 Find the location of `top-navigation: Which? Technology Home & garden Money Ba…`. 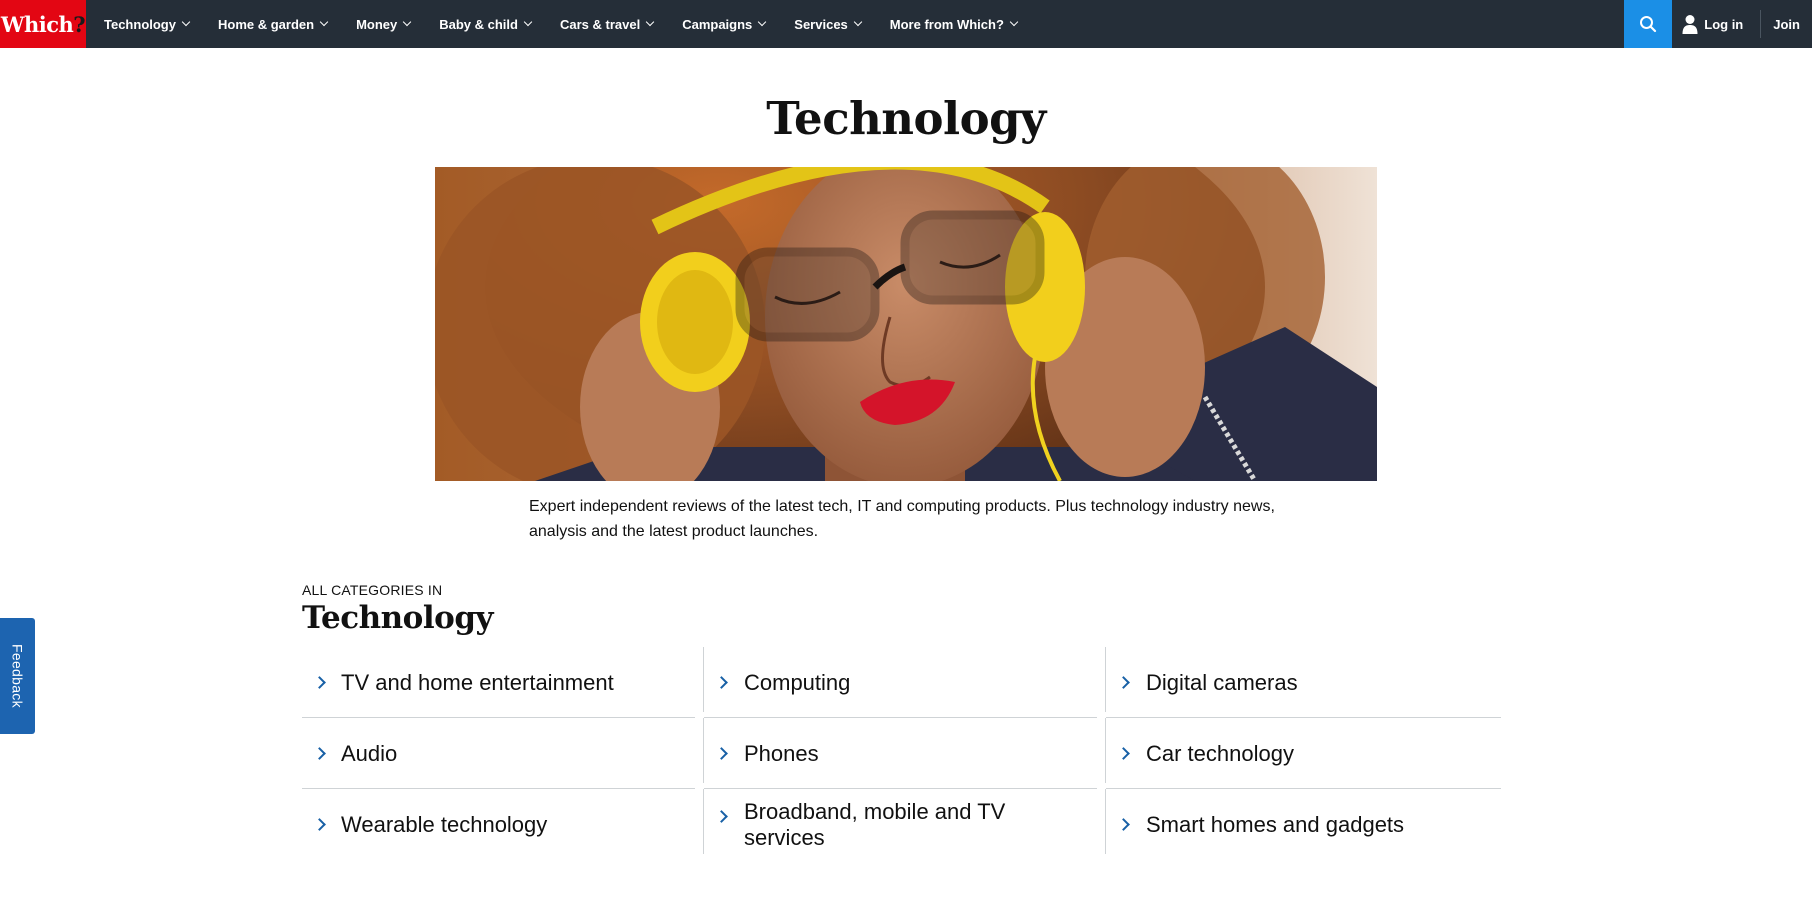

top-navigation: Which? Technology Home & garden Money Ba… is located at coordinates (906, 24).